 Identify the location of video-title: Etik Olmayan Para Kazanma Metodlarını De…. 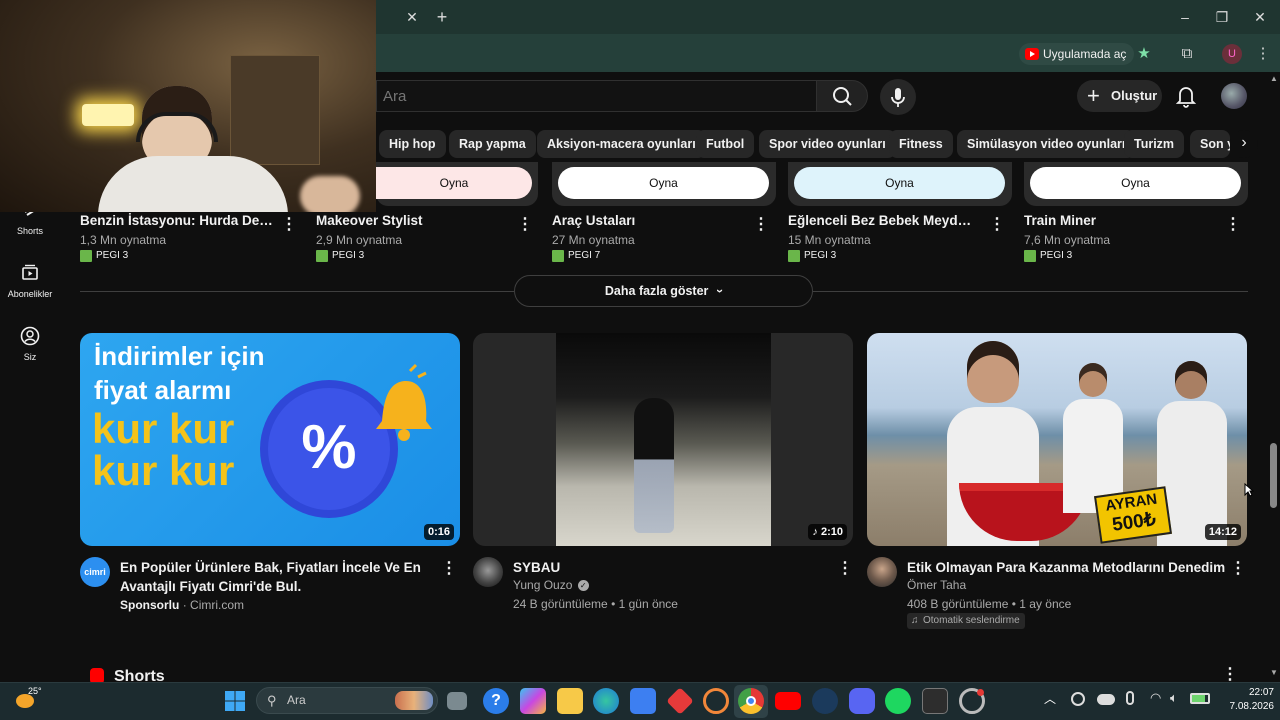
(1066, 567).